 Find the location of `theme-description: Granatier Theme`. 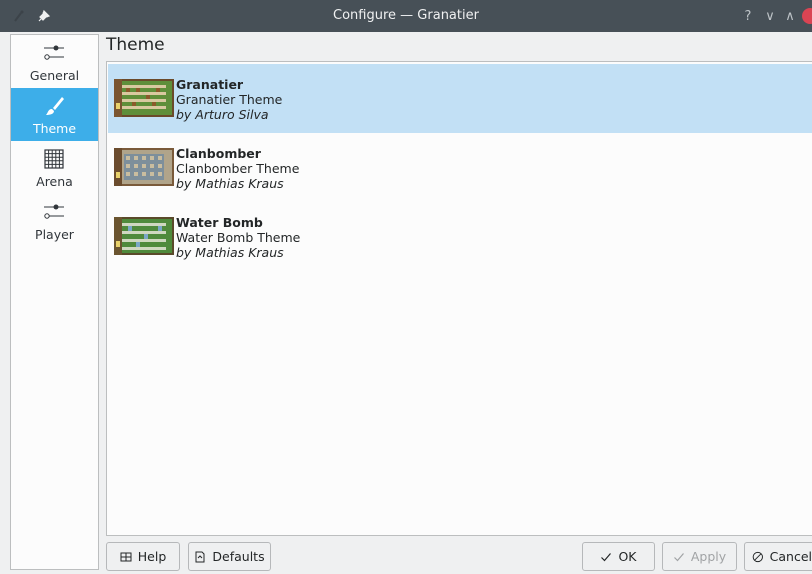

theme-description: Granatier Theme is located at coordinates (229, 99).